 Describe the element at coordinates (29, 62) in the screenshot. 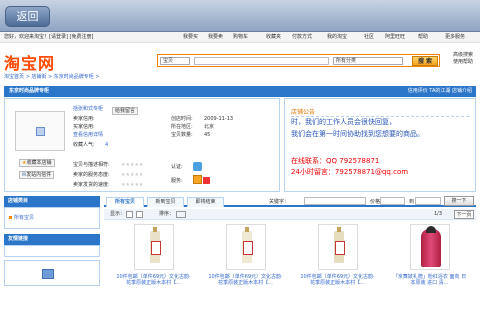

I see `taobao-logo: 淘宝网` at that location.